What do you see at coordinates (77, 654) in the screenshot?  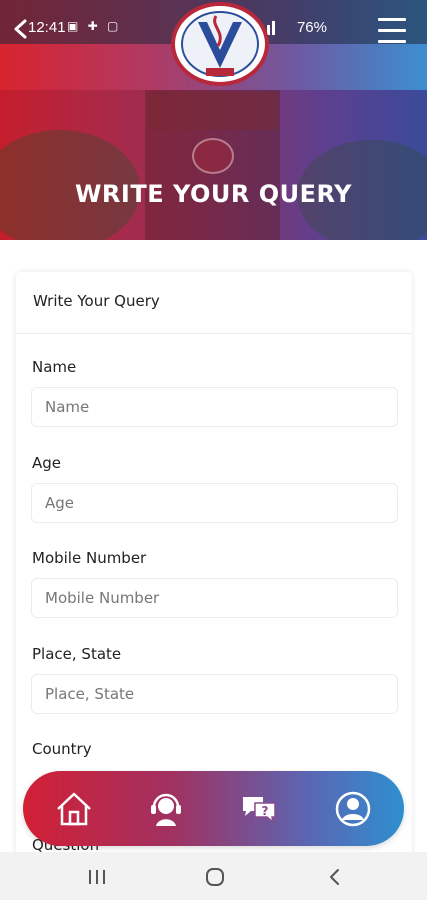 I see `place-state-label: Place, State` at bounding box center [77, 654].